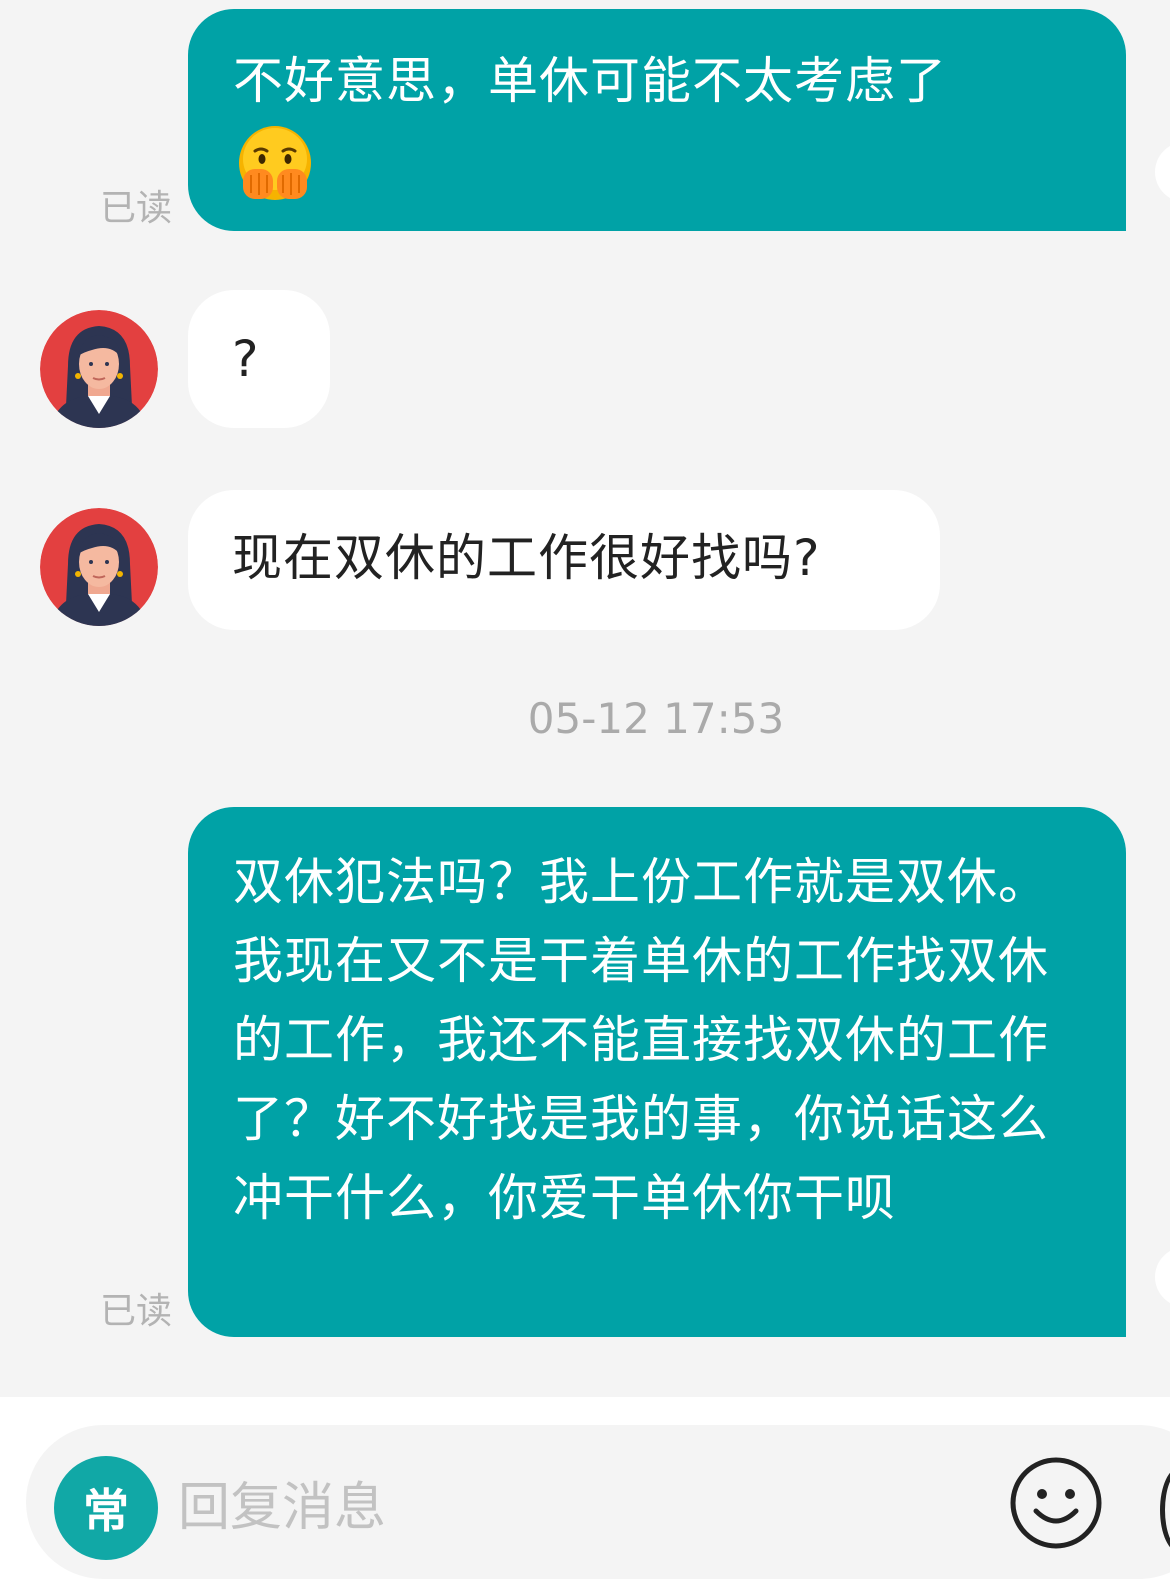  What do you see at coordinates (246, 359) in the screenshot?
I see `message-text: ?` at bounding box center [246, 359].